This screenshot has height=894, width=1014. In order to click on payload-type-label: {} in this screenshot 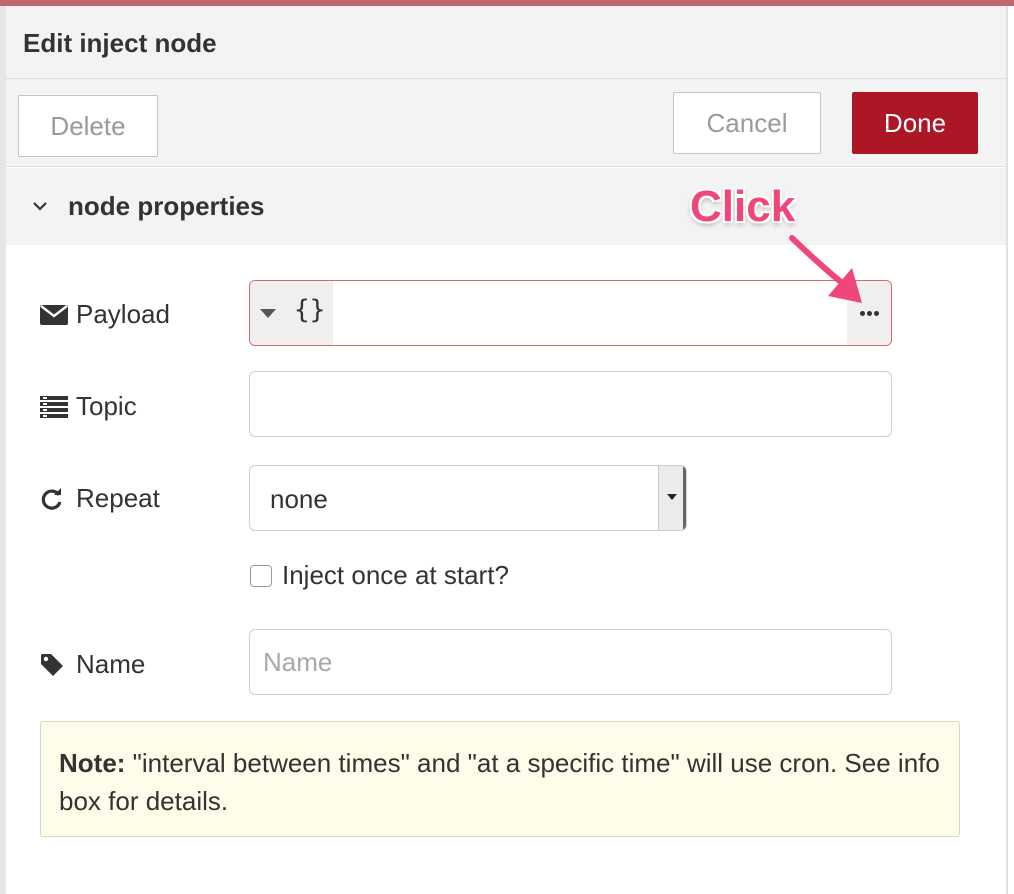, I will do `click(310, 310)`.